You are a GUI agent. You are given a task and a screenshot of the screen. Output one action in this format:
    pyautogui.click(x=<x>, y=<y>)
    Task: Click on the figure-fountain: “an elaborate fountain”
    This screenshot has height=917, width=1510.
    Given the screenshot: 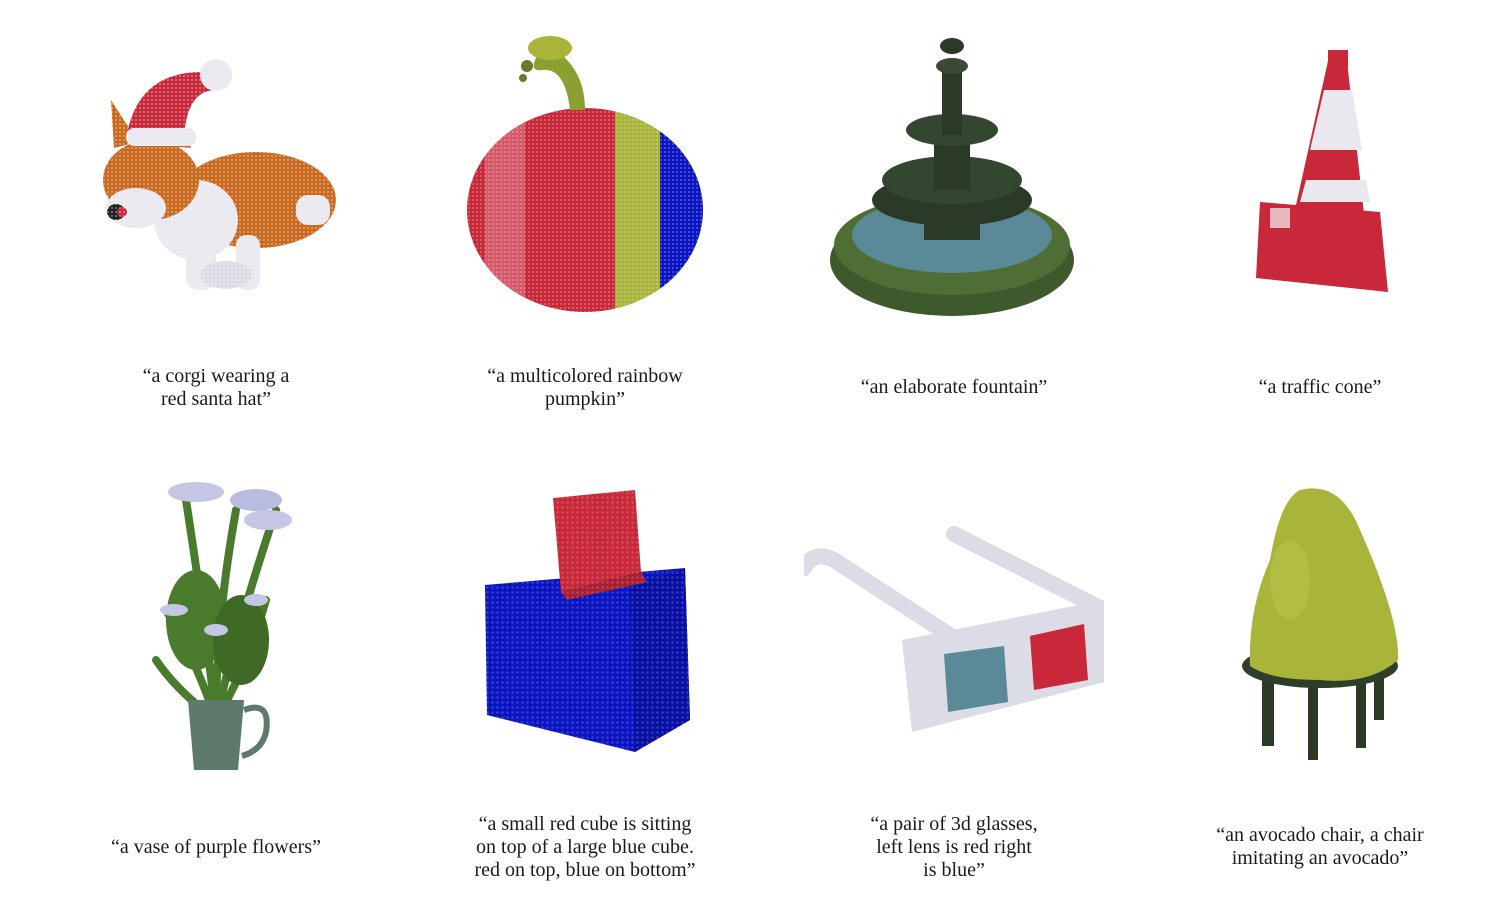 What is the action you would take?
    pyautogui.click(x=954, y=250)
    